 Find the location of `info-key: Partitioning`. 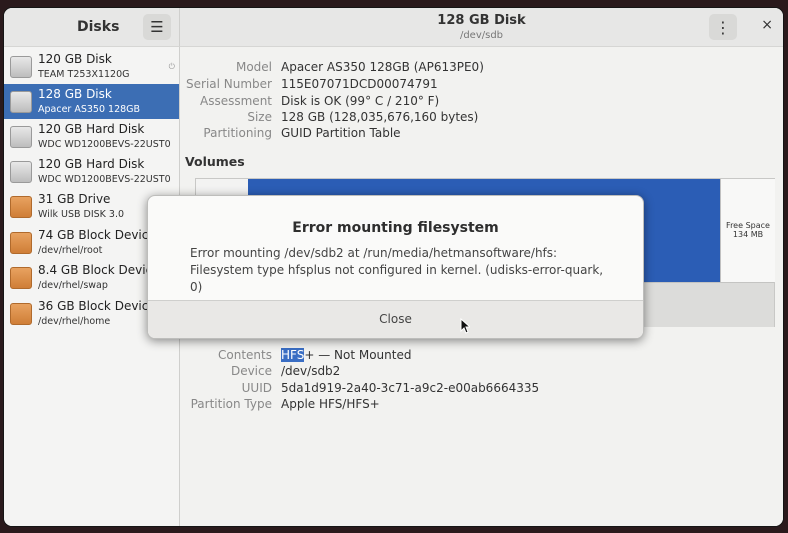

info-key: Partitioning is located at coordinates (237, 133).